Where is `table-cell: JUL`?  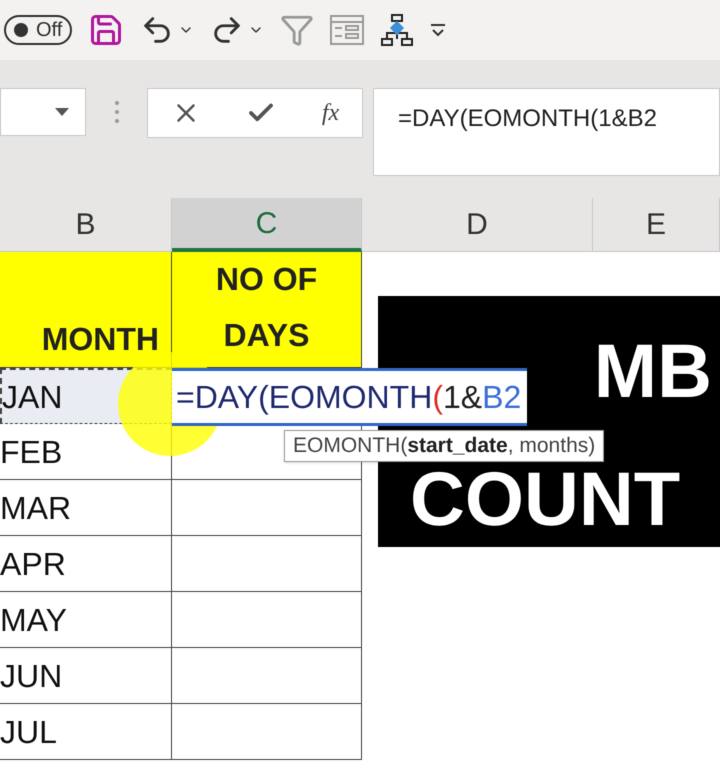 table-cell: JUL is located at coordinates (86, 732).